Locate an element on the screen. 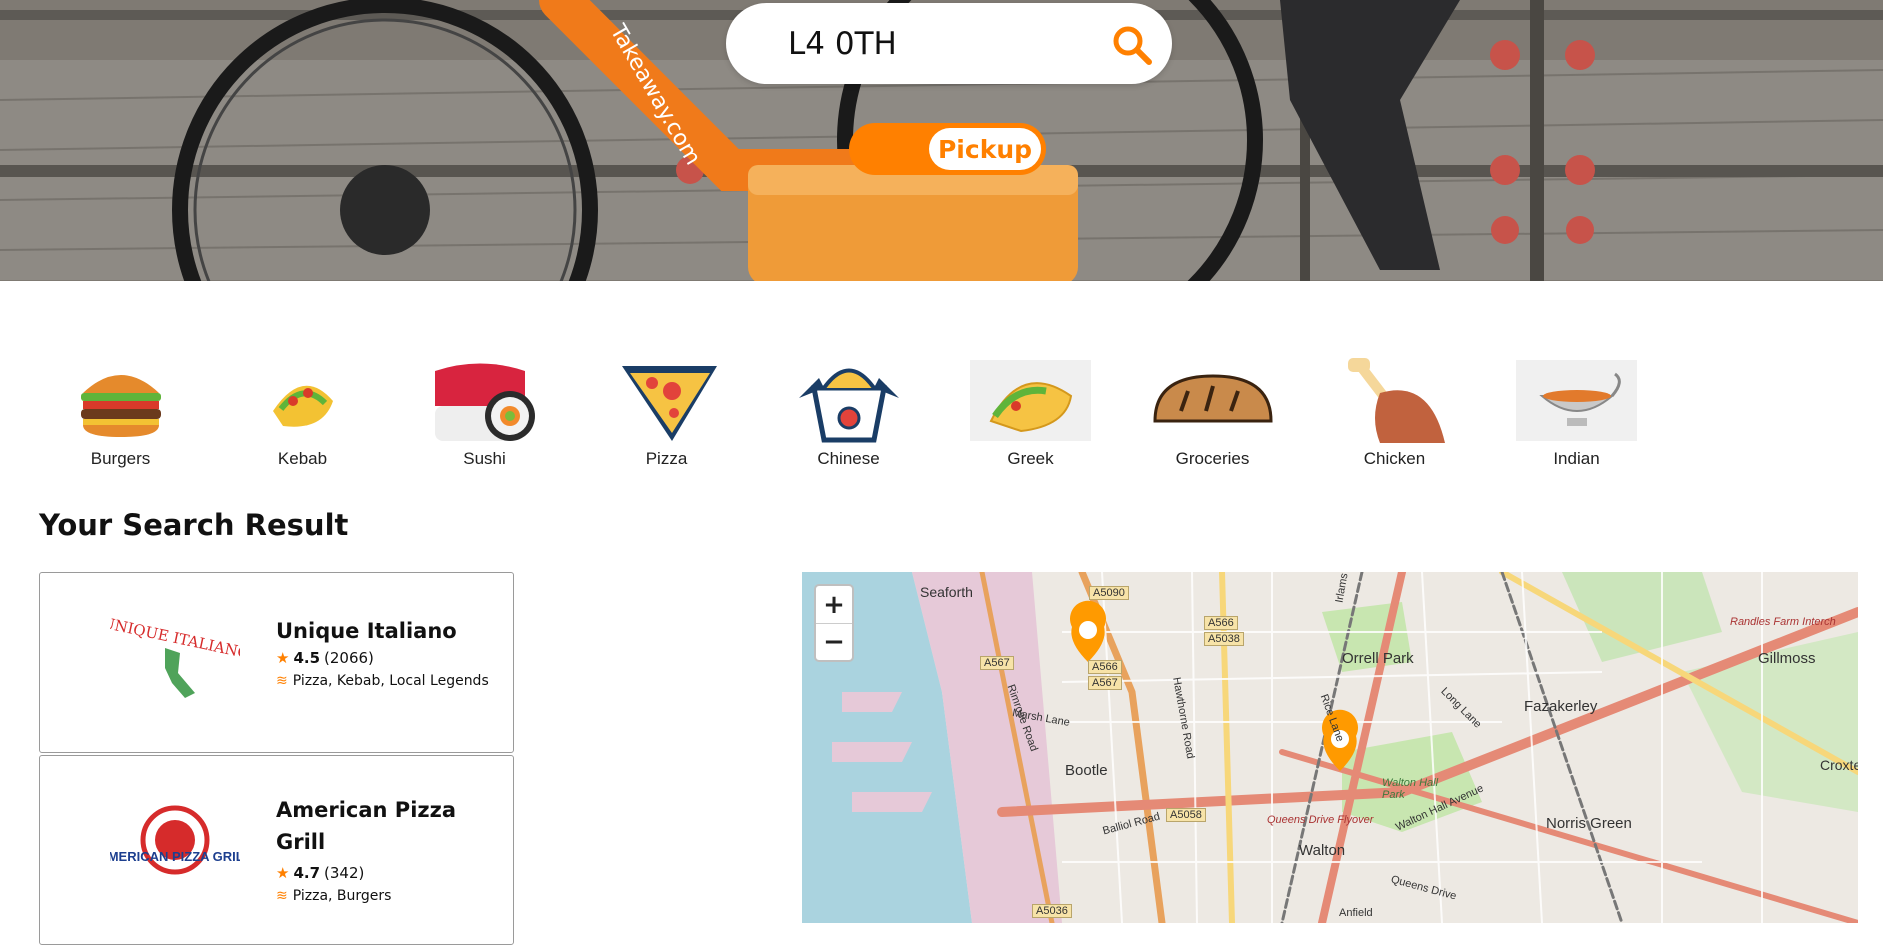  indian-icon is located at coordinates (1576, 400).